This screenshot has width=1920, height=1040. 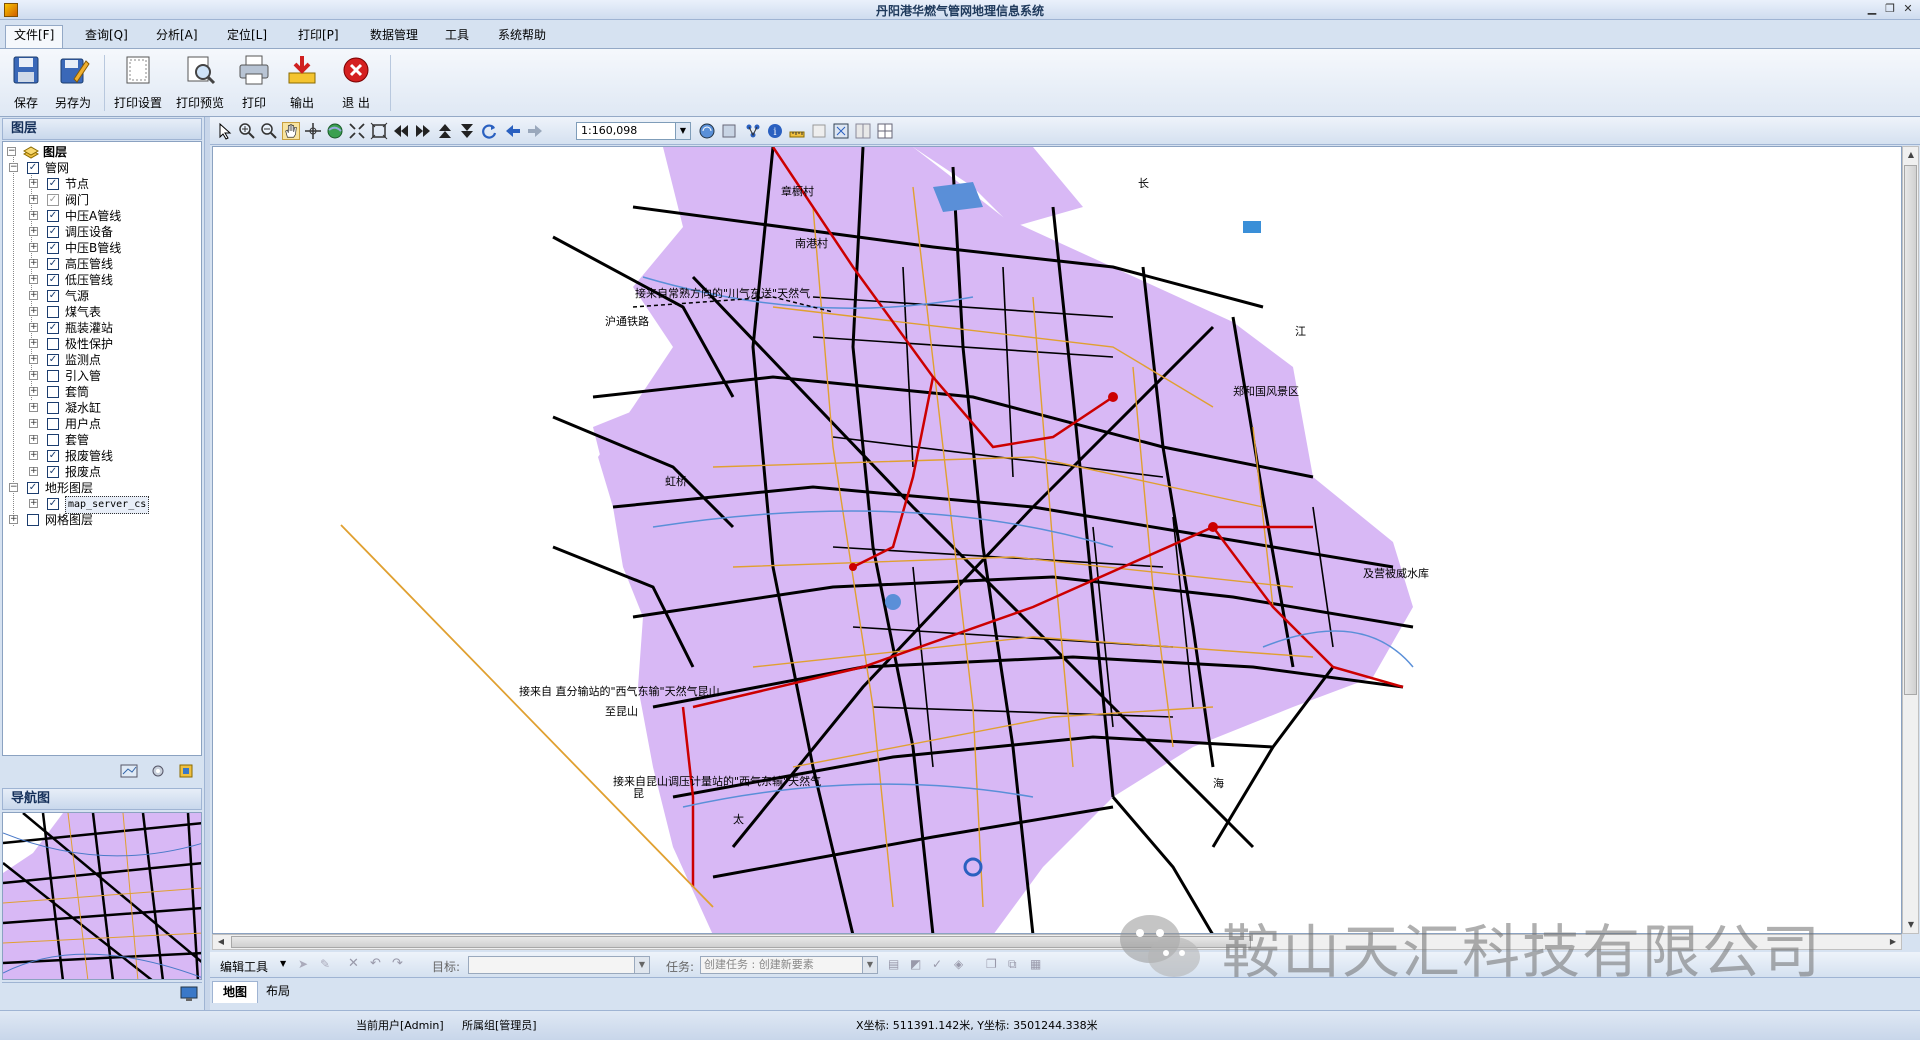 What do you see at coordinates (729, 131) in the screenshot?
I see `layer-manage-icon` at bounding box center [729, 131].